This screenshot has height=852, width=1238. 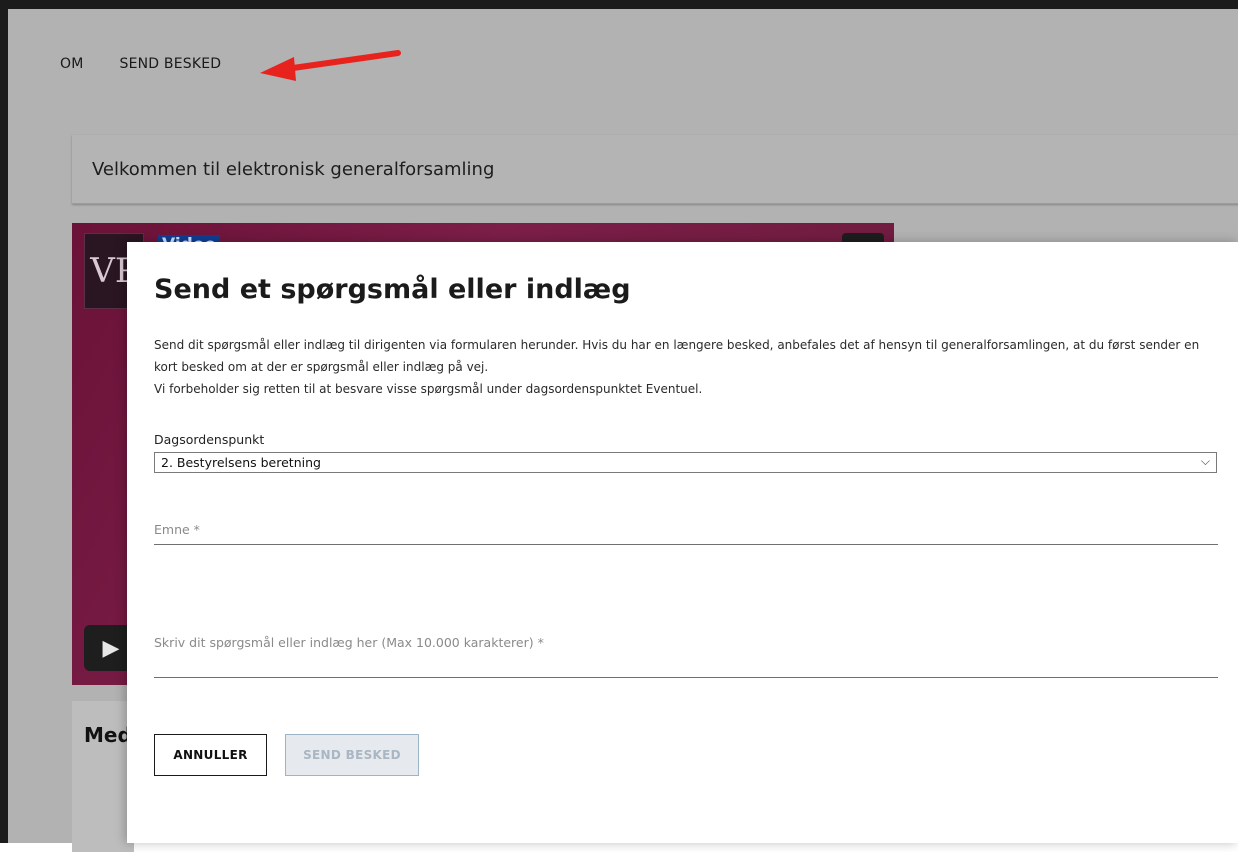 I want to click on agenda-select: 2. Bestyrelsens beretning ⌵, so click(x=685, y=462).